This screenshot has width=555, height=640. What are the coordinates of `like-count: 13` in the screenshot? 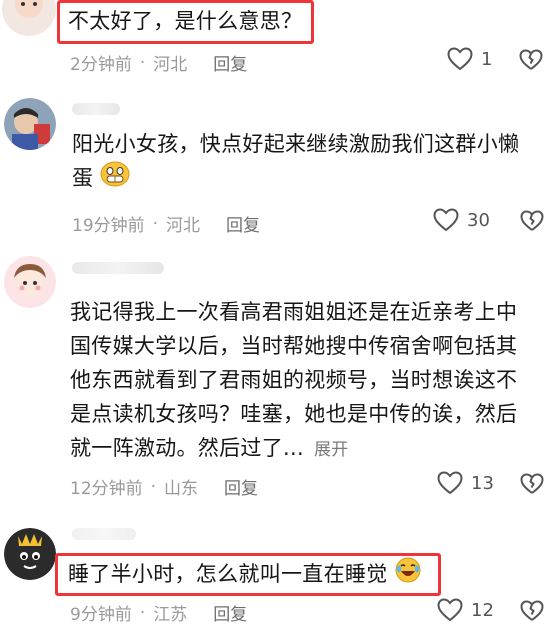 It's located at (482, 483).